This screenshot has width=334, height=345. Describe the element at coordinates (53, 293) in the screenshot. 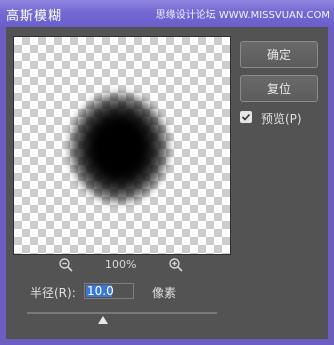

I see `radius-label: 半径(R):` at that location.